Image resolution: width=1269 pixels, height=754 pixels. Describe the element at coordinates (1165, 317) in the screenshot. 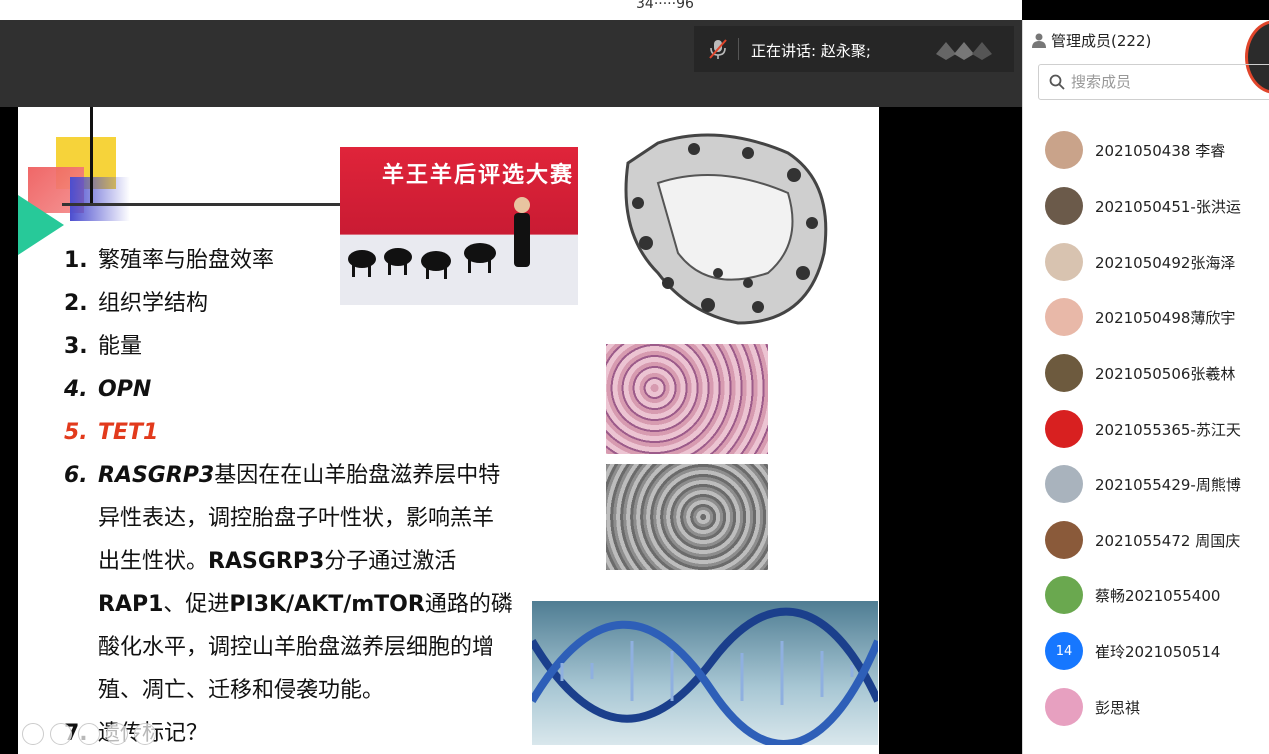

I see `member-name: 2021050498薄欣宇` at that location.